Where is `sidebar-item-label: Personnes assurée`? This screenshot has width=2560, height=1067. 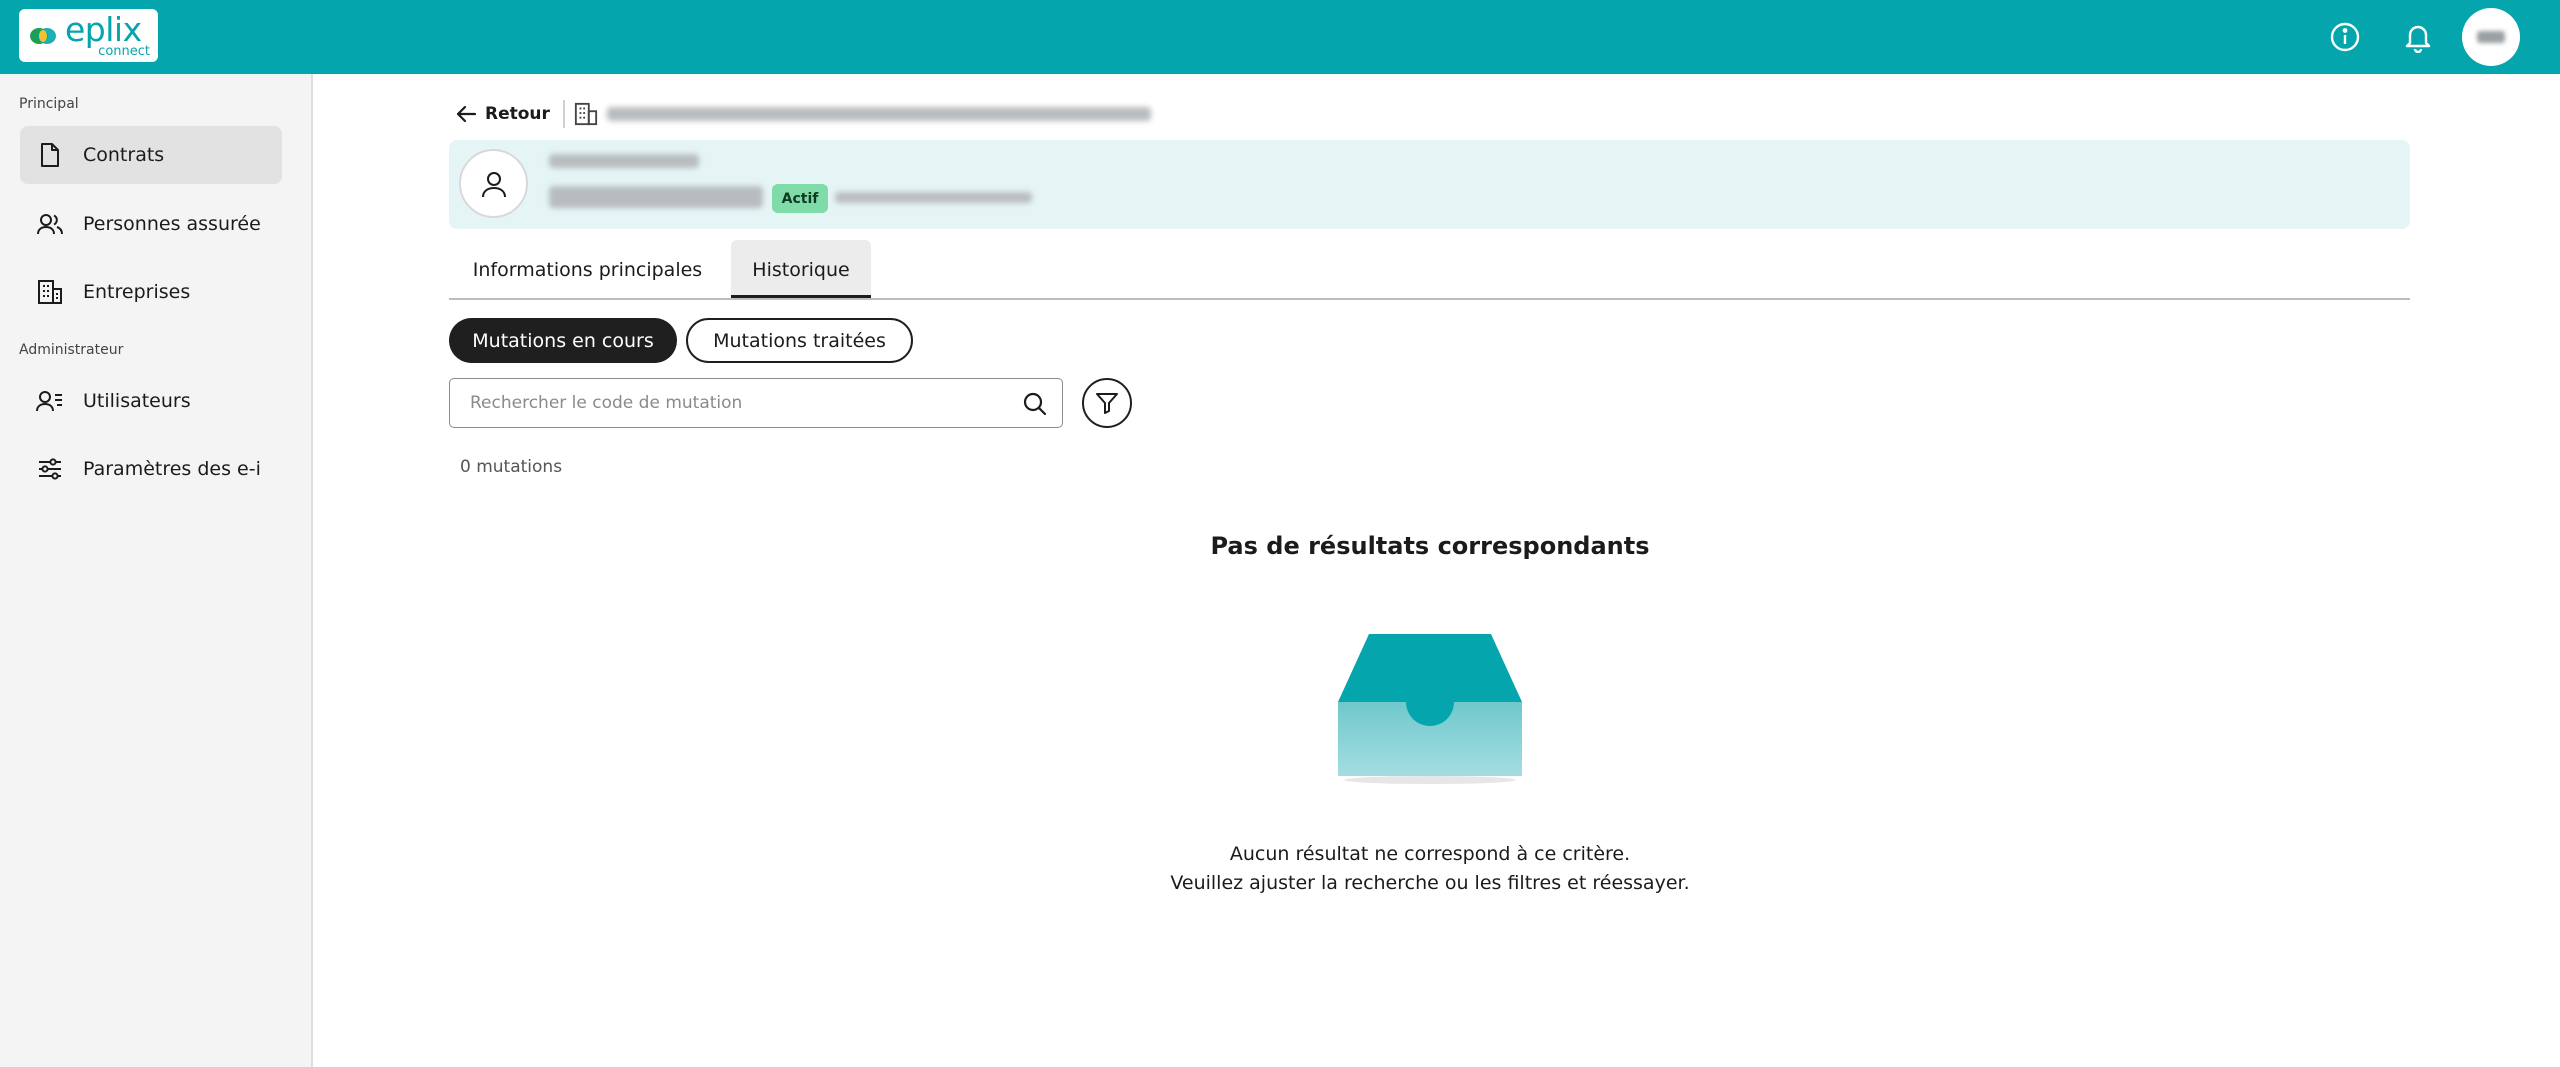 sidebar-item-label: Personnes assurée is located at coordinates (172, 224).